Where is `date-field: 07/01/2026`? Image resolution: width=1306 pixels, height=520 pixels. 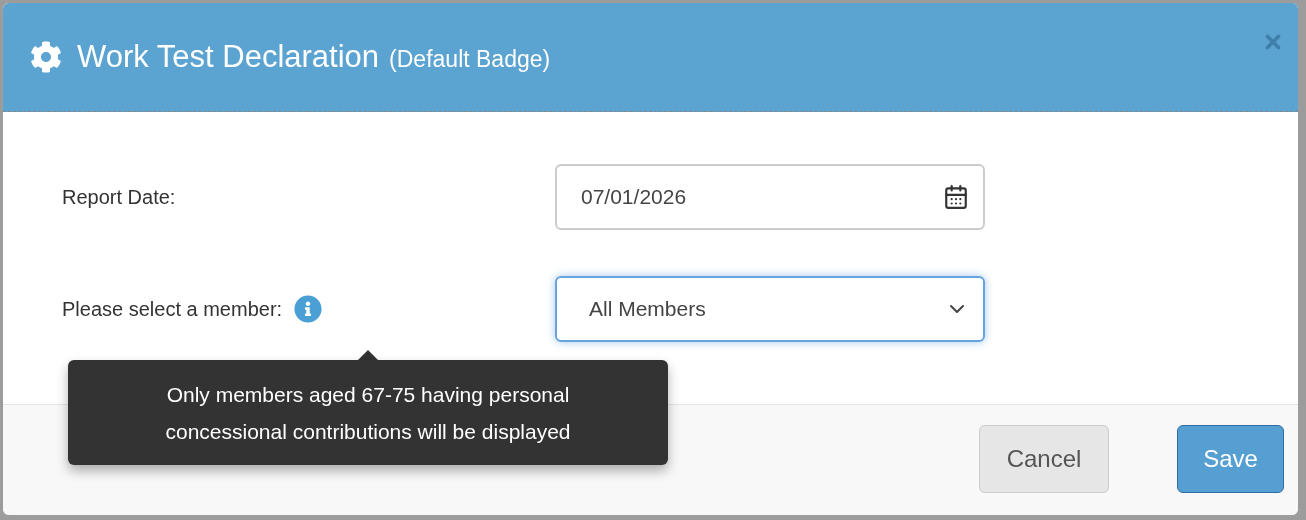
date-field: 07/01/2026 is located at coordinates (770, 197).